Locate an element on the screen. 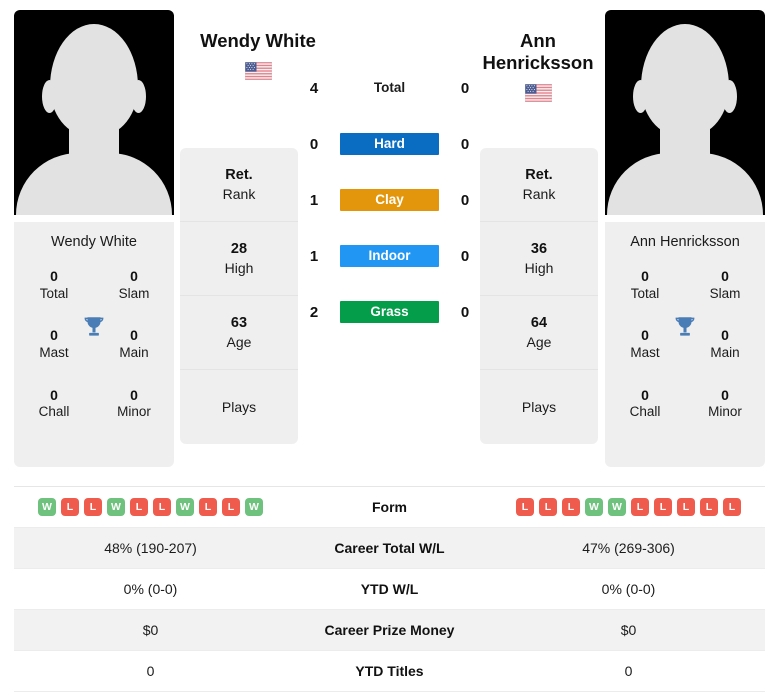 The image size is (779, 699). surface-label-hard: Hard is located at coordinates (389, 144).